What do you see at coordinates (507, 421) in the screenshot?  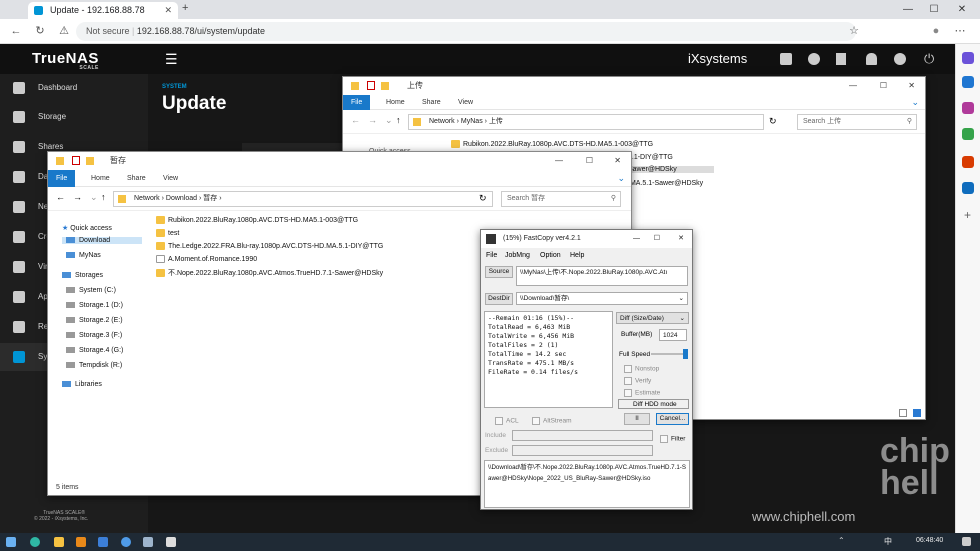 I see `acl-checkbox: ACL` at bounding box center [507, 421].